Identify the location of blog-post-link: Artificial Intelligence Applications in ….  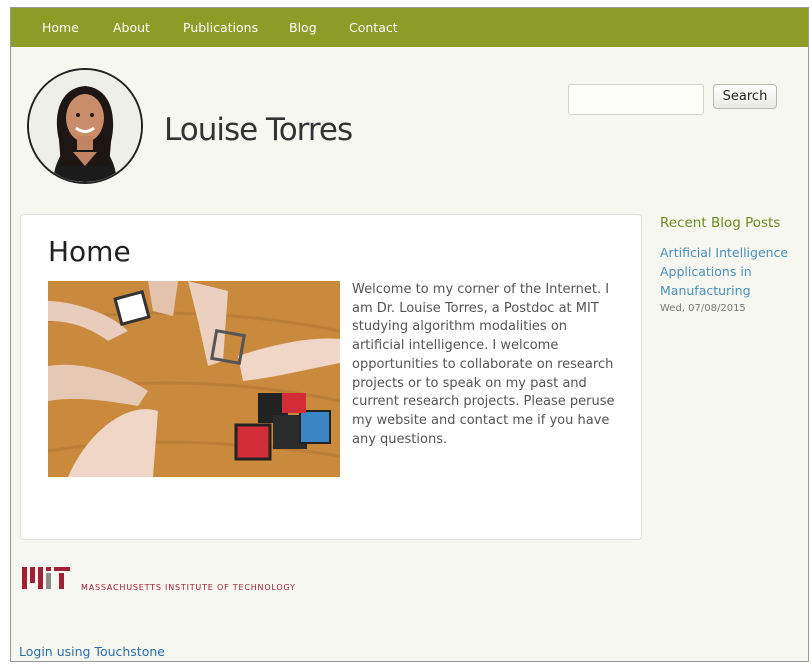
(730, 271).